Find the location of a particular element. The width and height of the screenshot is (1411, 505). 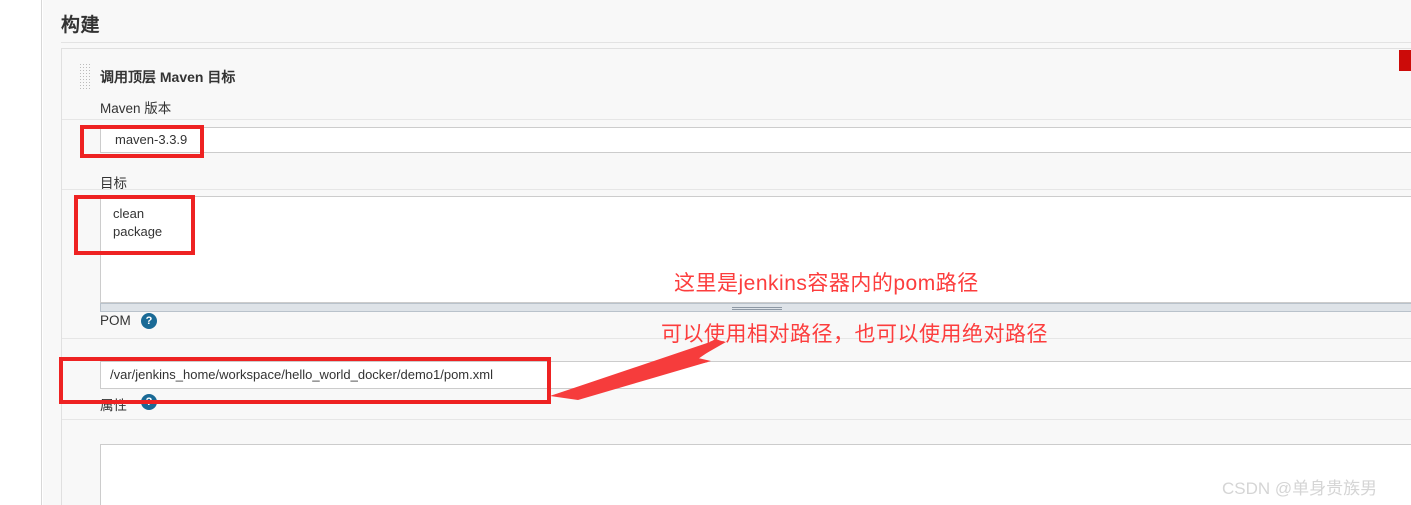

pom-label: POM is located at coordinates (115, 320).